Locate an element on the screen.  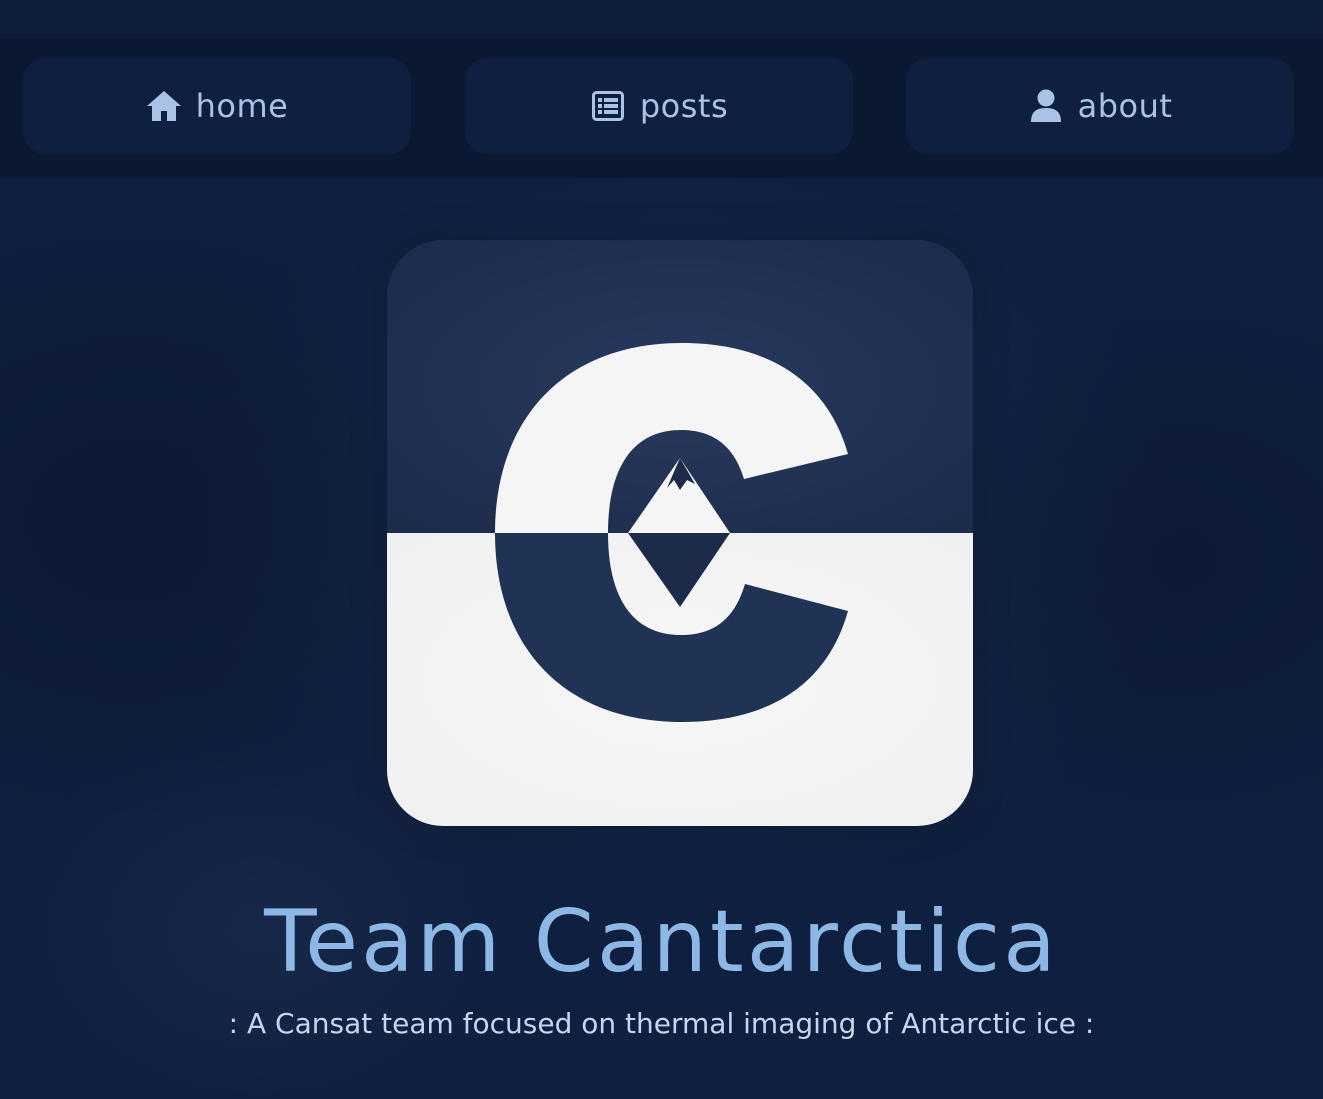
page-title: Team Cantarctica is located at coordinates (661, 942).